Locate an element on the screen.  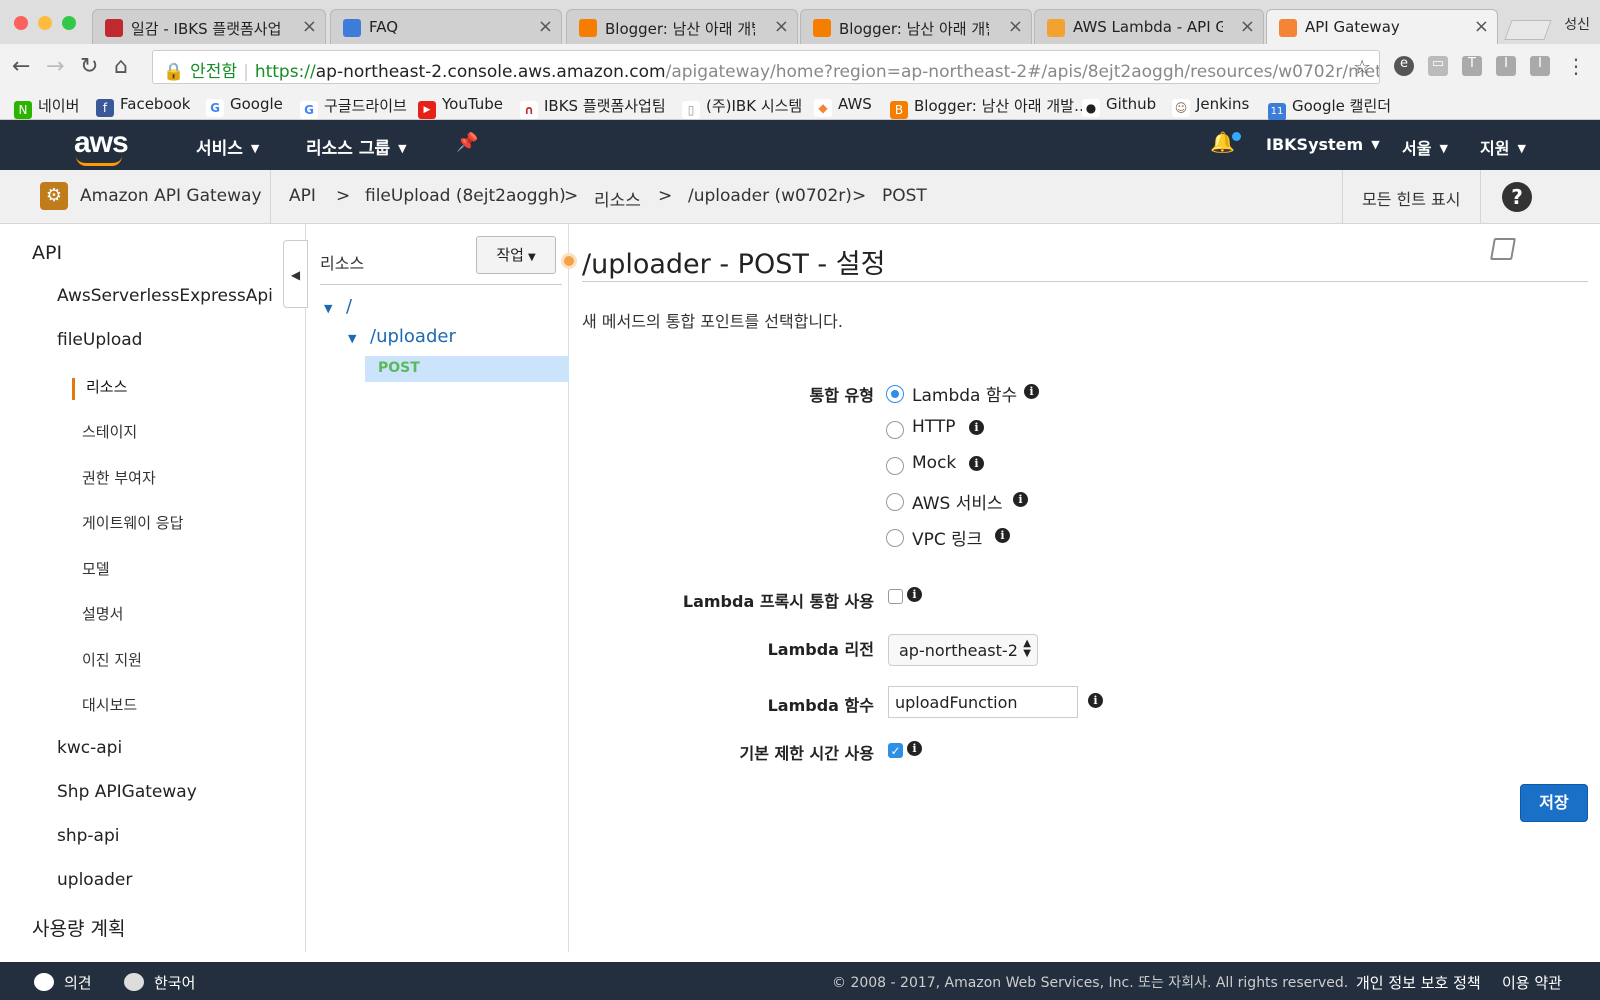
bookmark-naver: N 네이버 is located at coordinates (46, 107).